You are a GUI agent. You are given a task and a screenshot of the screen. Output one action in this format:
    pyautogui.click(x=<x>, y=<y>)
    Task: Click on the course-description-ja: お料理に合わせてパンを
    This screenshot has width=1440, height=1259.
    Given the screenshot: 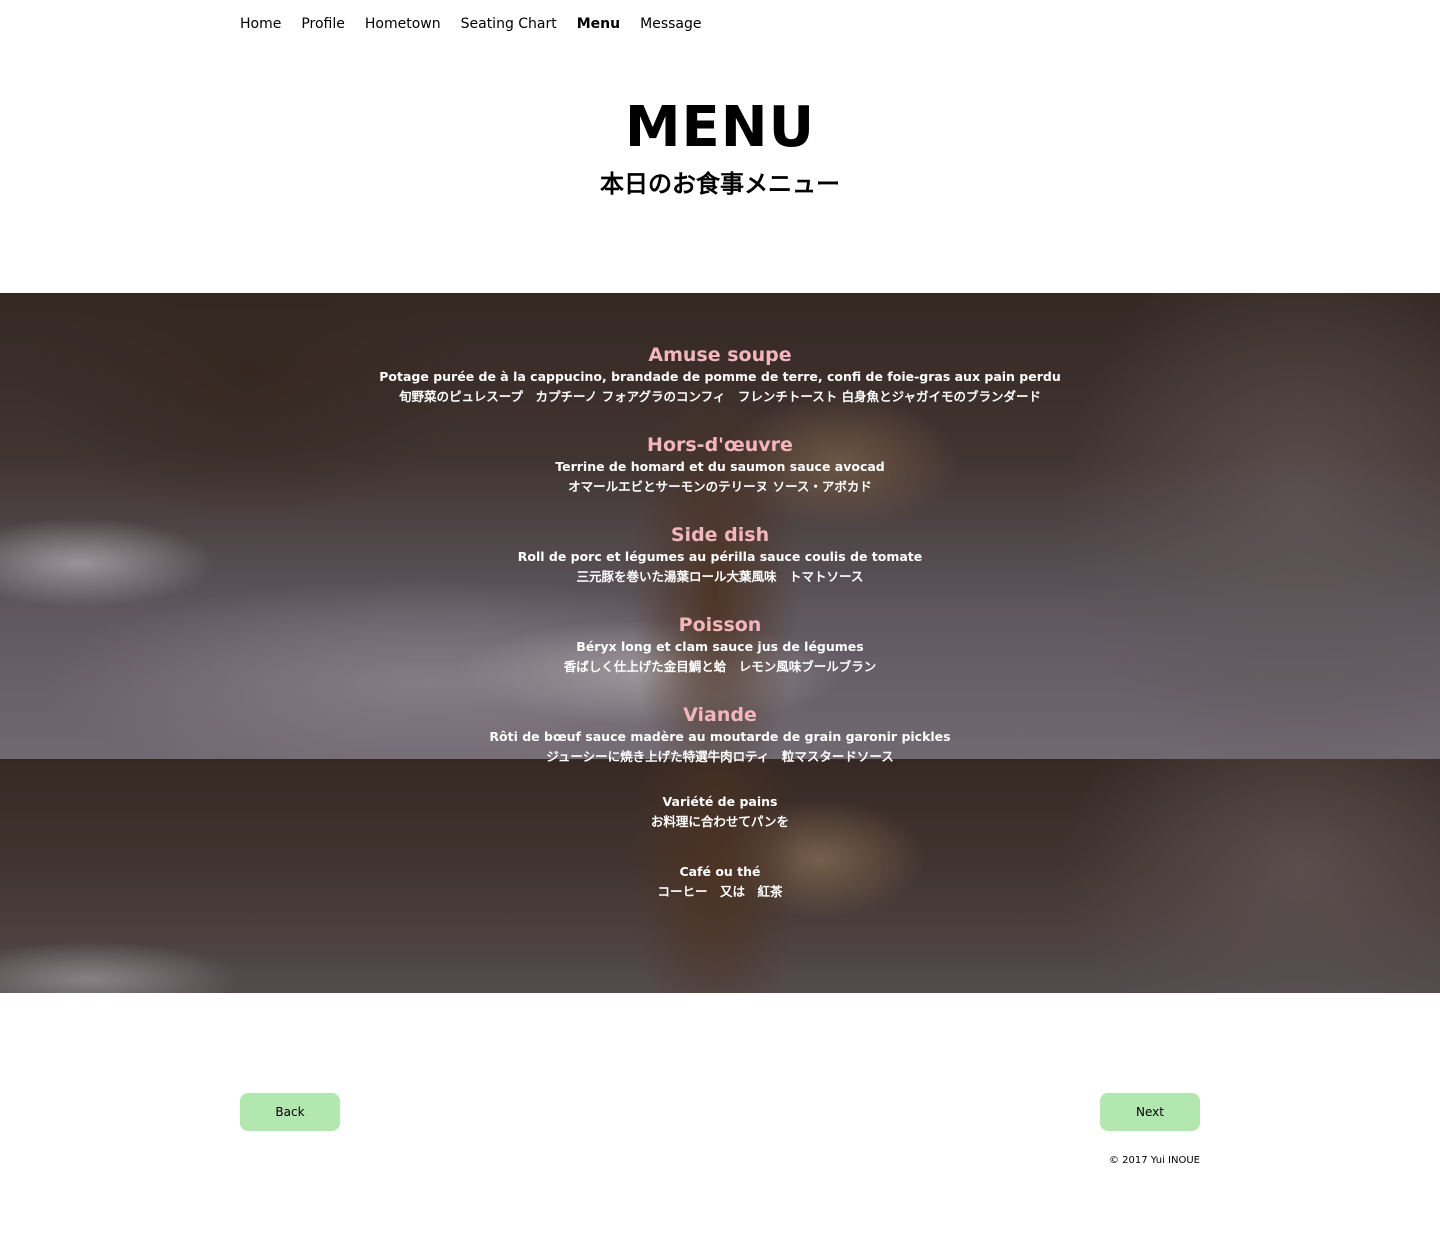 What is the action you would take?
    pyautogui.click(x=720, y=821)
    